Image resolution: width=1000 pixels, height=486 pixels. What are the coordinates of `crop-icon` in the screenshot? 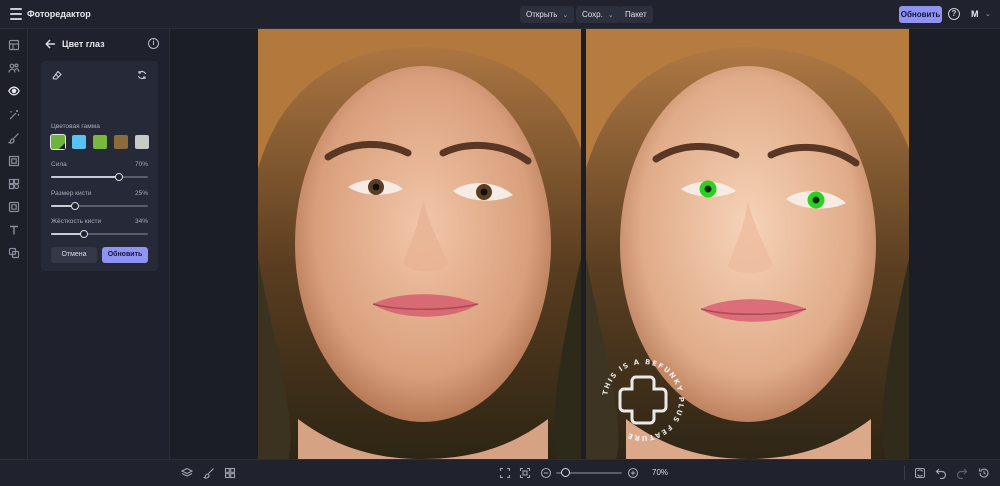 It's located at (14, 45).